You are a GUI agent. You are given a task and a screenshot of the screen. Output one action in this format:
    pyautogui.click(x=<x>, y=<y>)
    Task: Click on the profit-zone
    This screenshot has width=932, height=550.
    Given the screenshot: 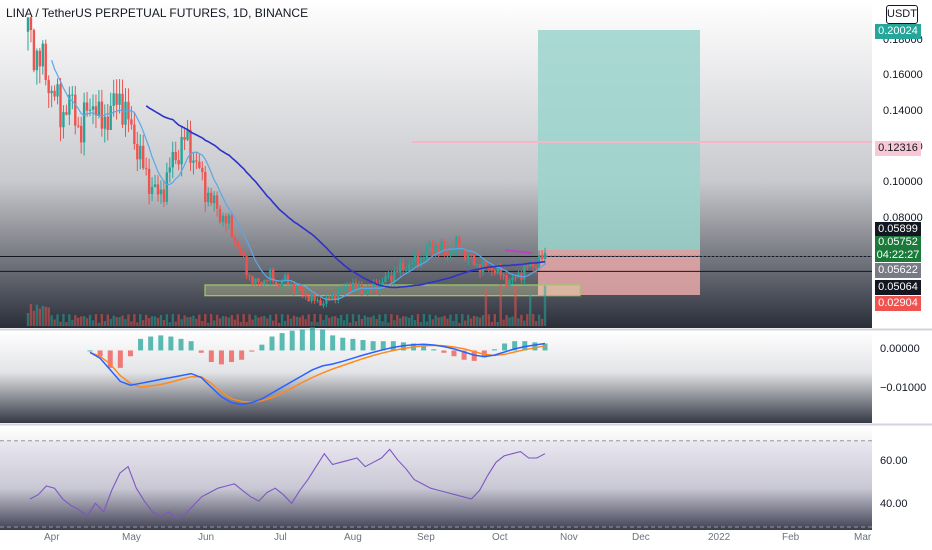 What is the action you would take?
    pyautogui.click(x=619, y=140)
    